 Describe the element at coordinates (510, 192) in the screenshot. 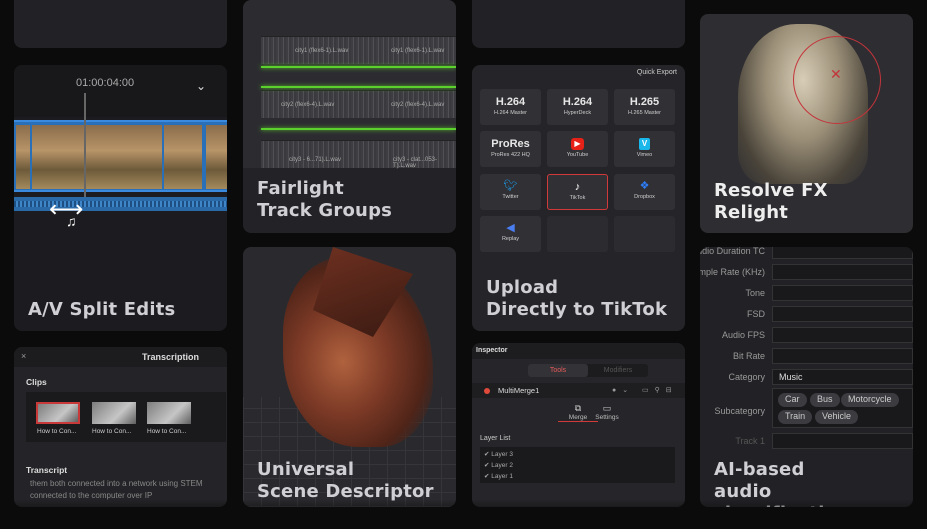

I see `export-preset-twitter: 🐦︎ Twitter` at that location.